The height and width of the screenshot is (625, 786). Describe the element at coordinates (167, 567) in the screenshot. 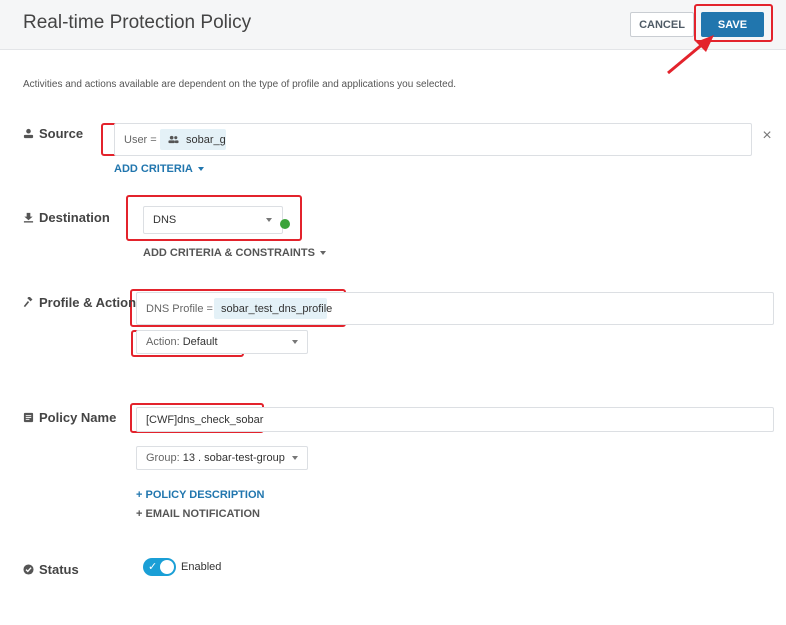

I see `toggle-knob` at that location.